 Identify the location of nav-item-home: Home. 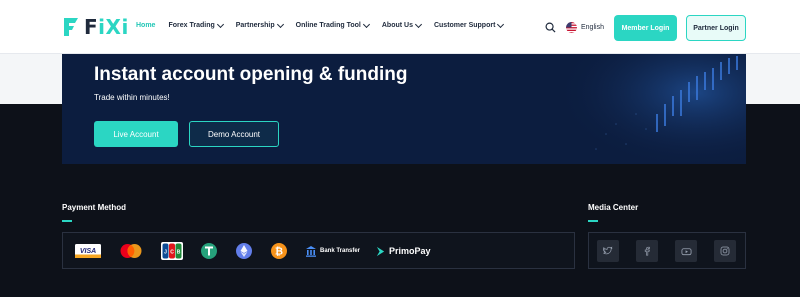
(145, 25).